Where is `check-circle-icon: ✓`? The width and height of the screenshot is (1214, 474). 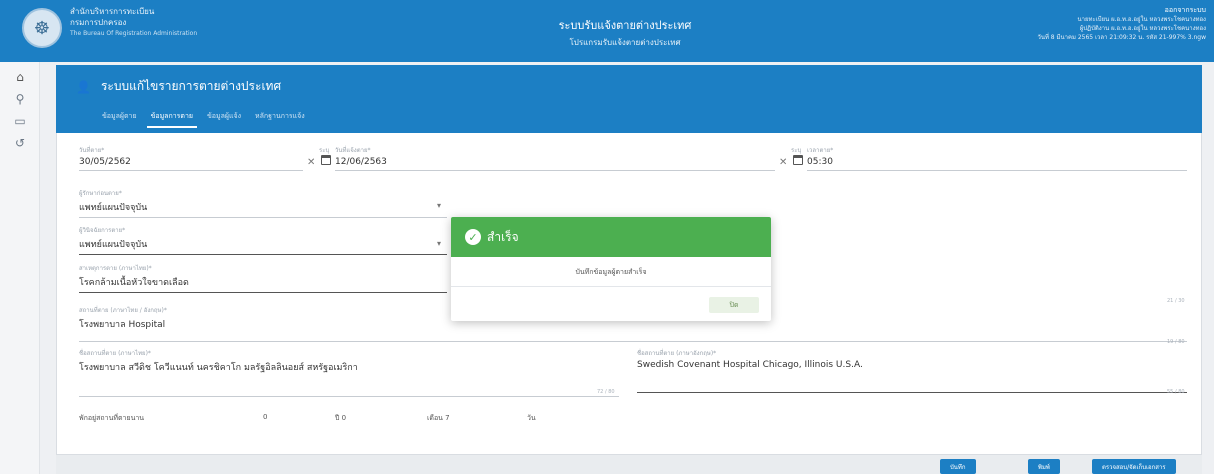 check-circle-icon: ✓ is located at coordinates (473, 237).